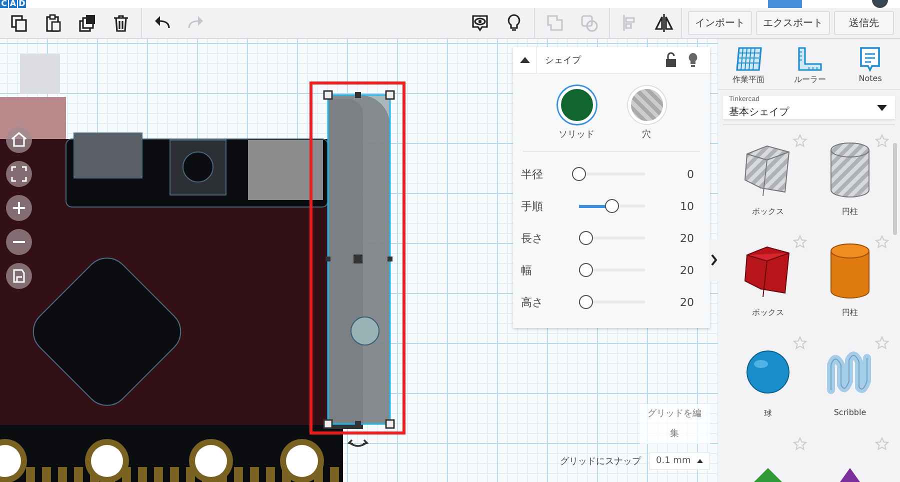 The image size is (900, 482). I want to click on library-selection: 基本シェイプ, so click(759, 112).